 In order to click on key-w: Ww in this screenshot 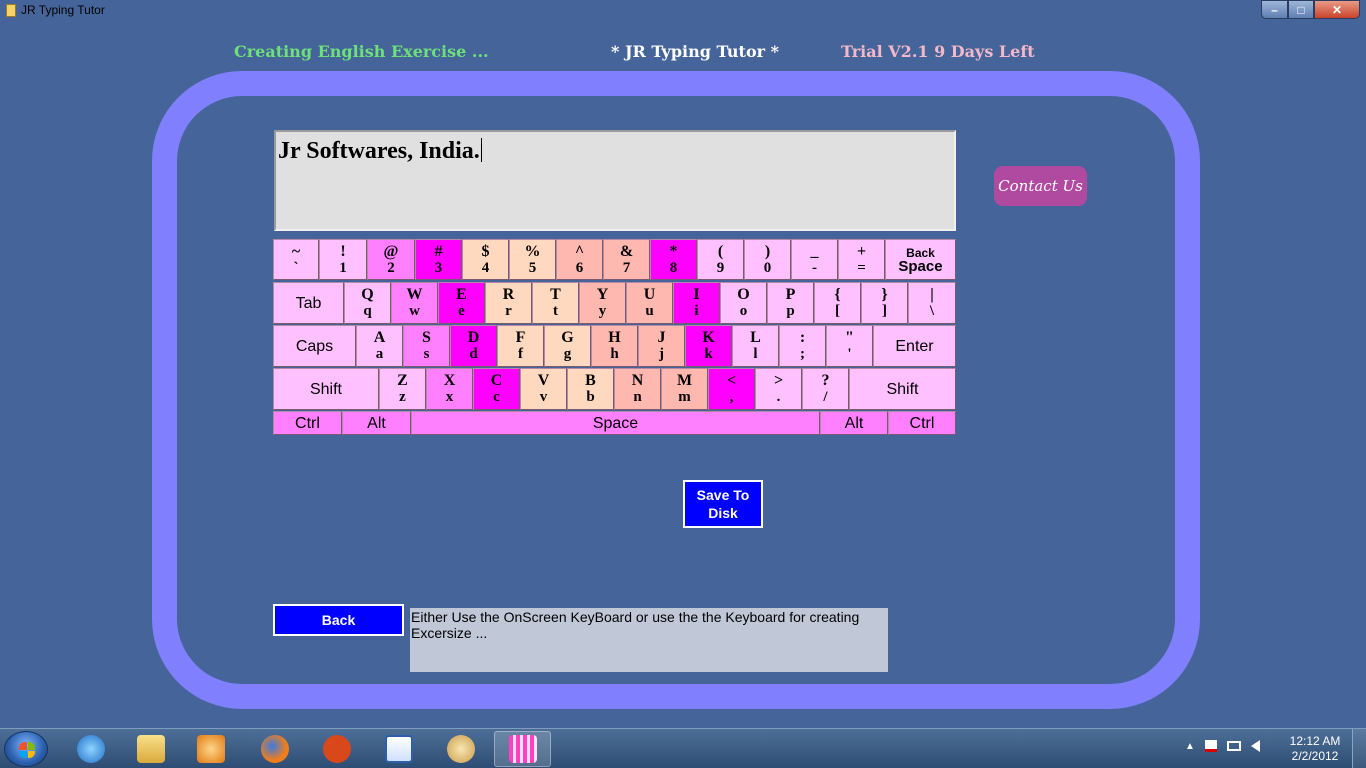, I will do `click(414, 303)`.